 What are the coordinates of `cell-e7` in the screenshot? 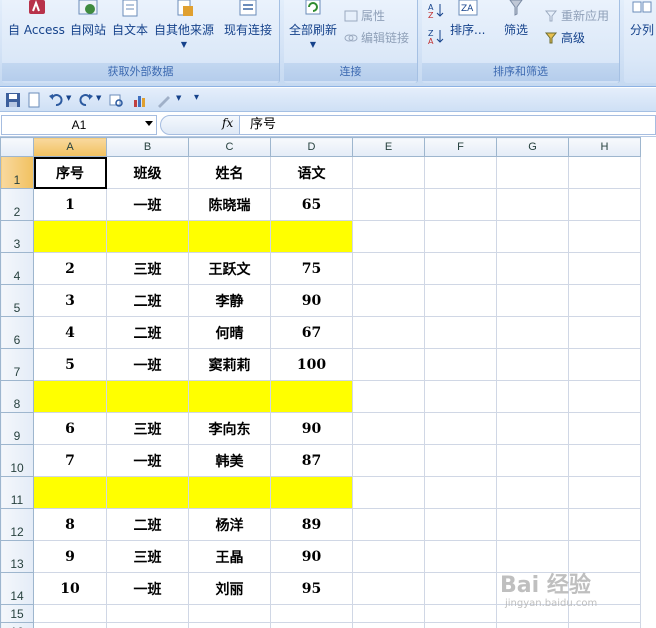 It's located at (388, 364).